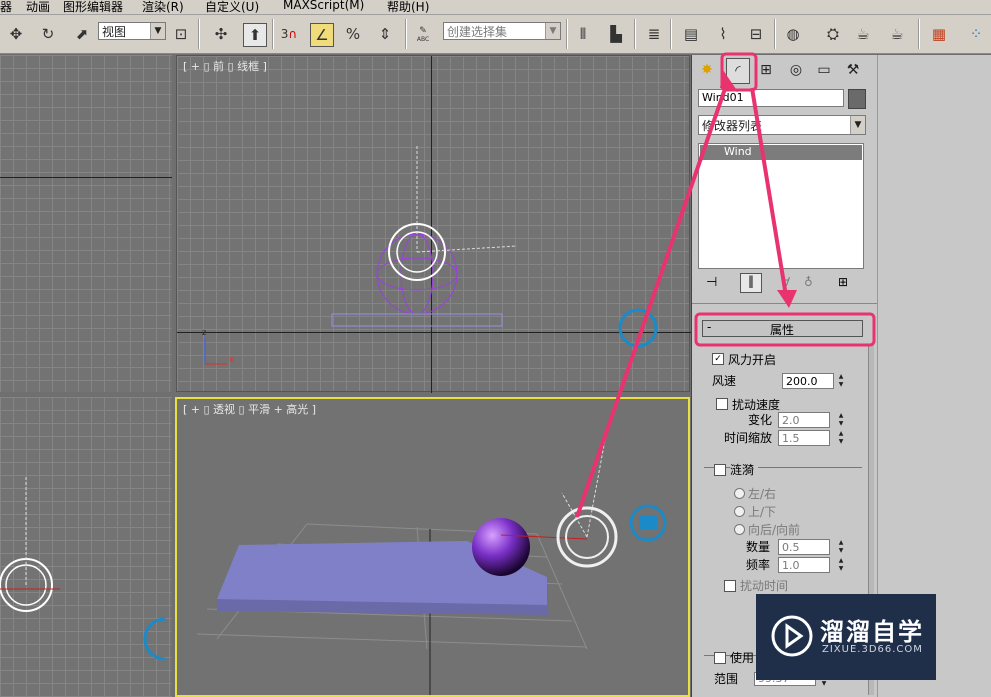 The width and height of the screenshot is (991, 697). I want to click on layer-manager-icon: ≣, so click(654, 34).